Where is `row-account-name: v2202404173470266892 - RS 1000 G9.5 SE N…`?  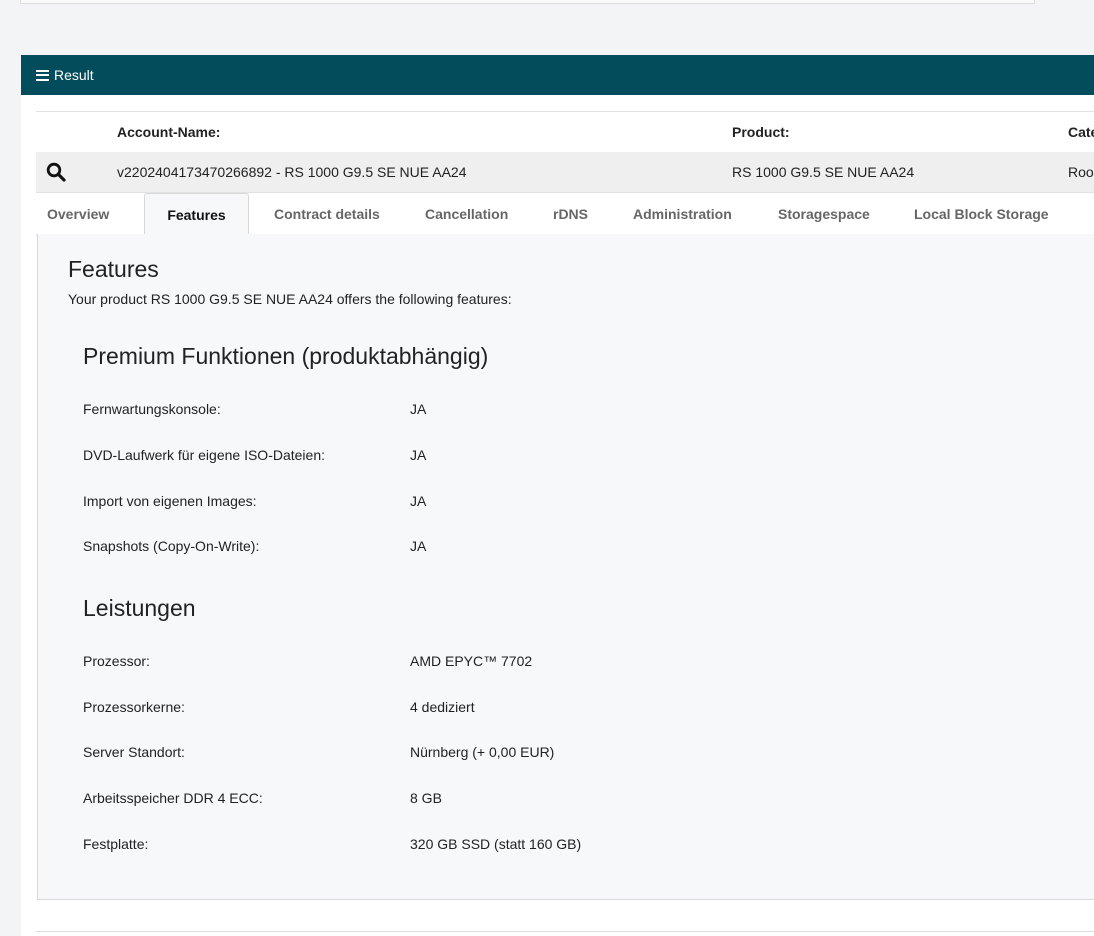 row-account-name: v2202404173470266892 - RS 1000 G9.5 SE N… is located at coordinates (292, 172).